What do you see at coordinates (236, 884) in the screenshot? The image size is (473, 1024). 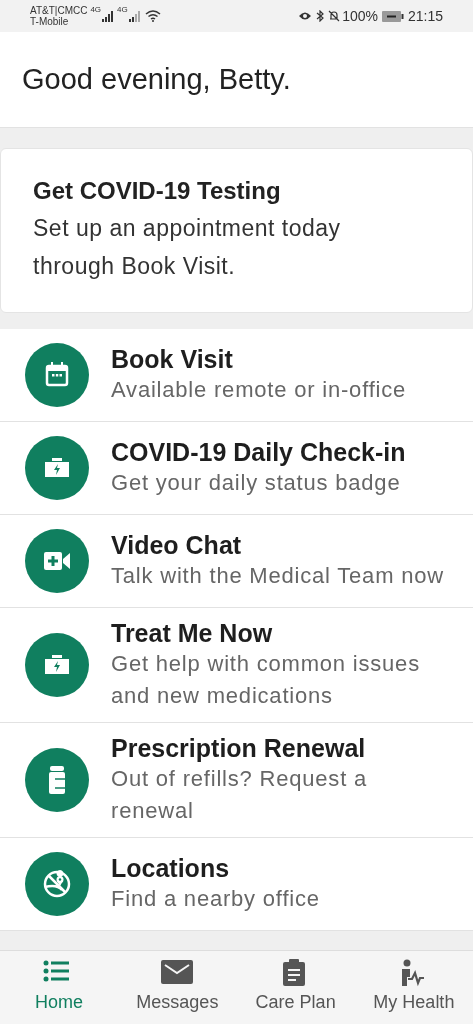 I see `menu-item: Locations Find a nearby office` at bounding box center [236, 884].